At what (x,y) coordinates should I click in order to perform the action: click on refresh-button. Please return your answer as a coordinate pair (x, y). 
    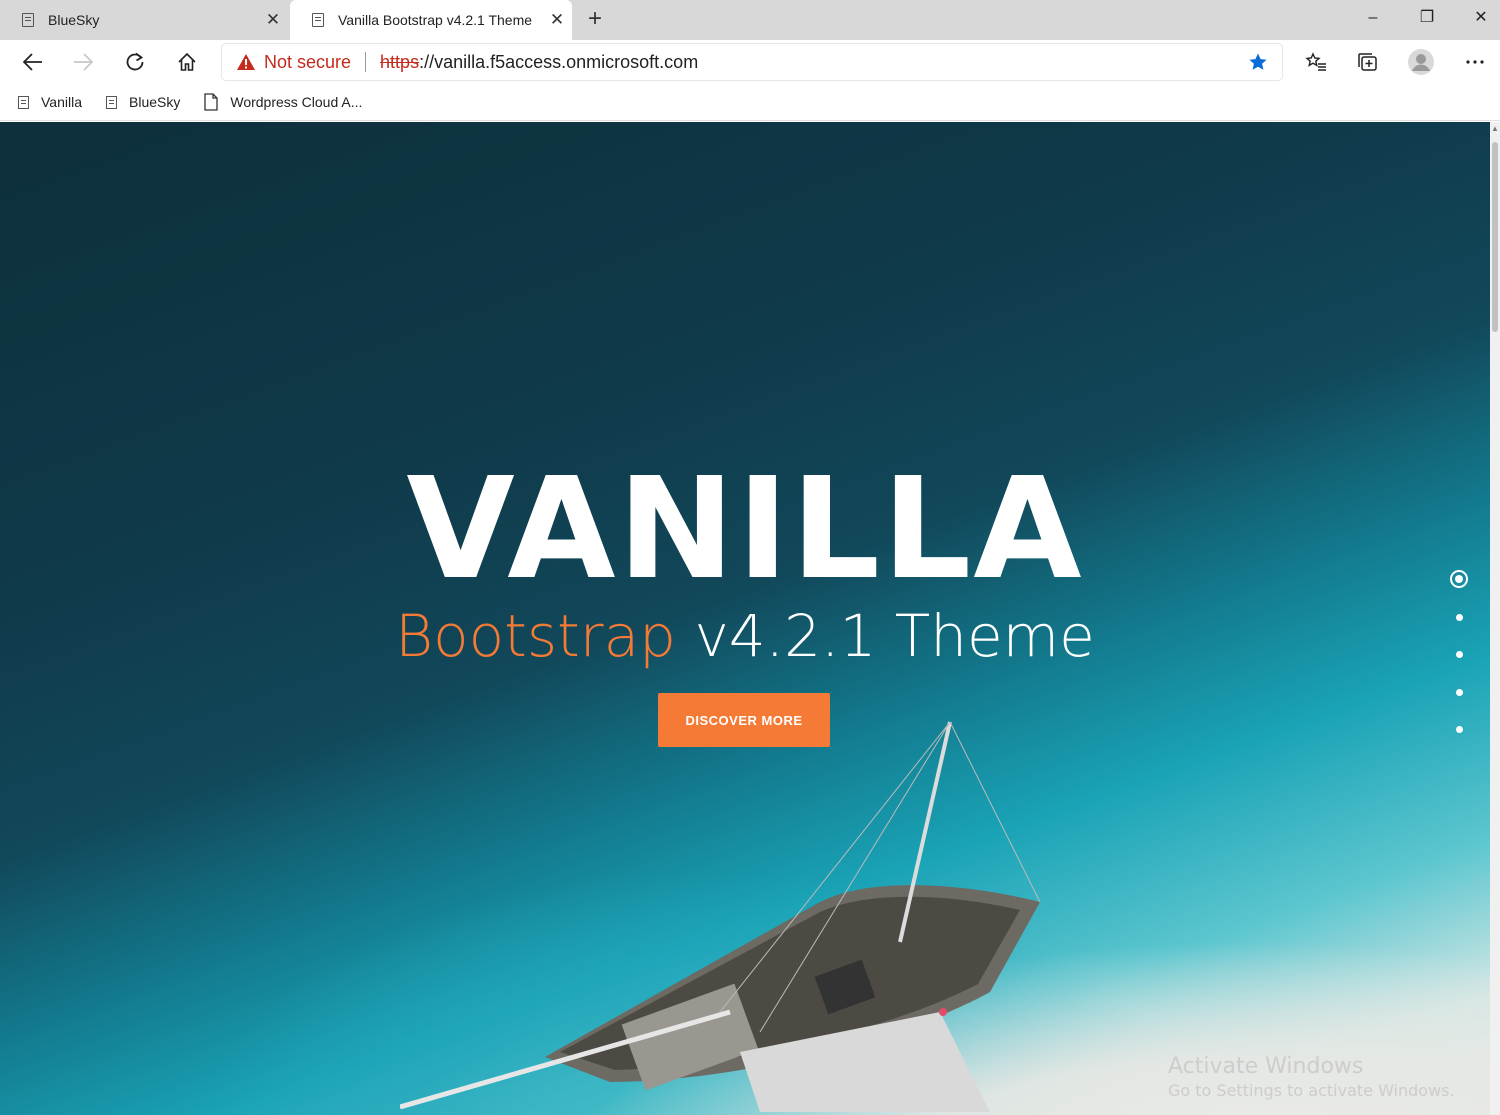
    Looking at the image, I should click on (135, 62).